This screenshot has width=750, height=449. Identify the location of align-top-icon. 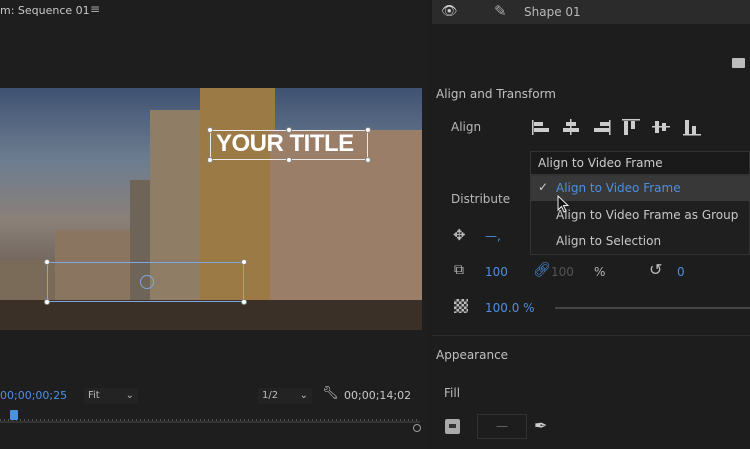
(631, 127).